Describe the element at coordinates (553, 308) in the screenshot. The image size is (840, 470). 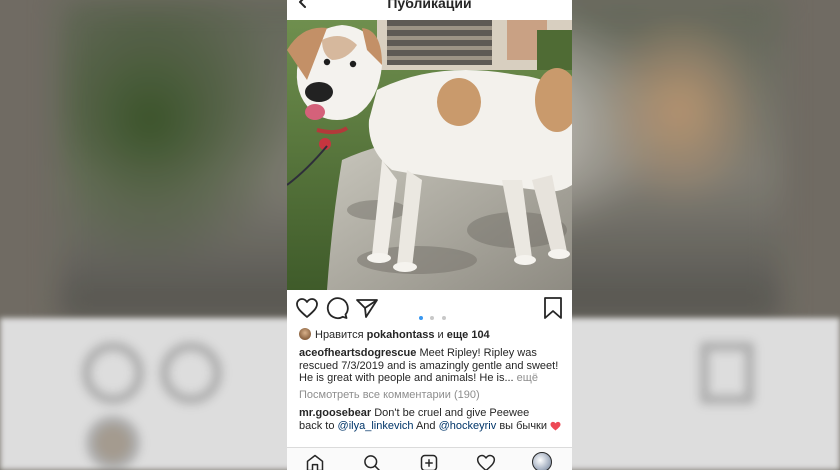
I see `bookmark-icon` at that location.